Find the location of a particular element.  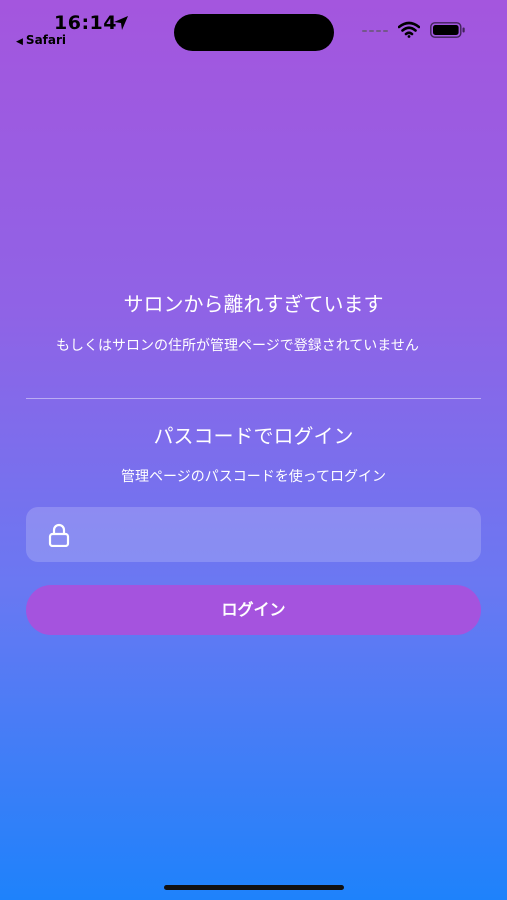

notice-title: サロンから離れすぎています is located at coordinates (253, 304).